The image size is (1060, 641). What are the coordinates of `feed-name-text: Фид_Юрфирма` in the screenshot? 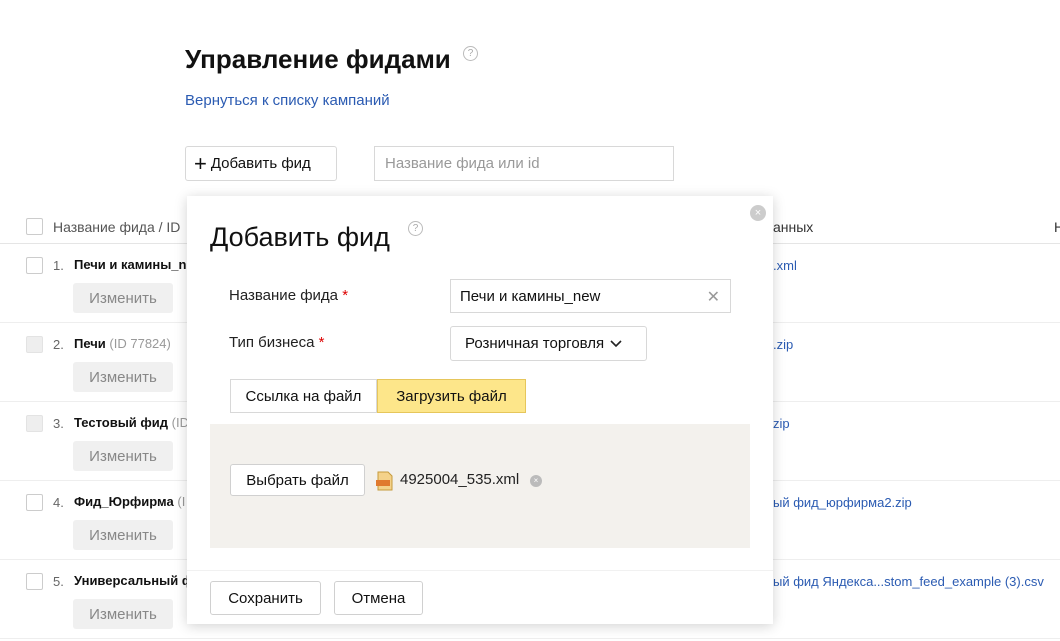 It's located at (124, 501).